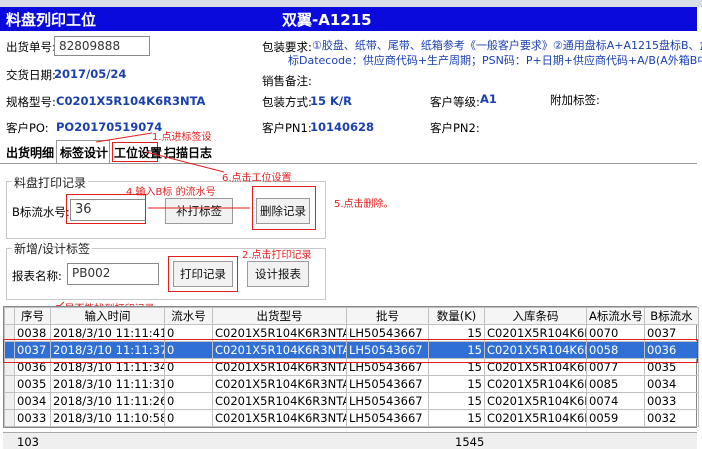  I want to click on col-header-barcode: 入库条码, so click(535, 316).